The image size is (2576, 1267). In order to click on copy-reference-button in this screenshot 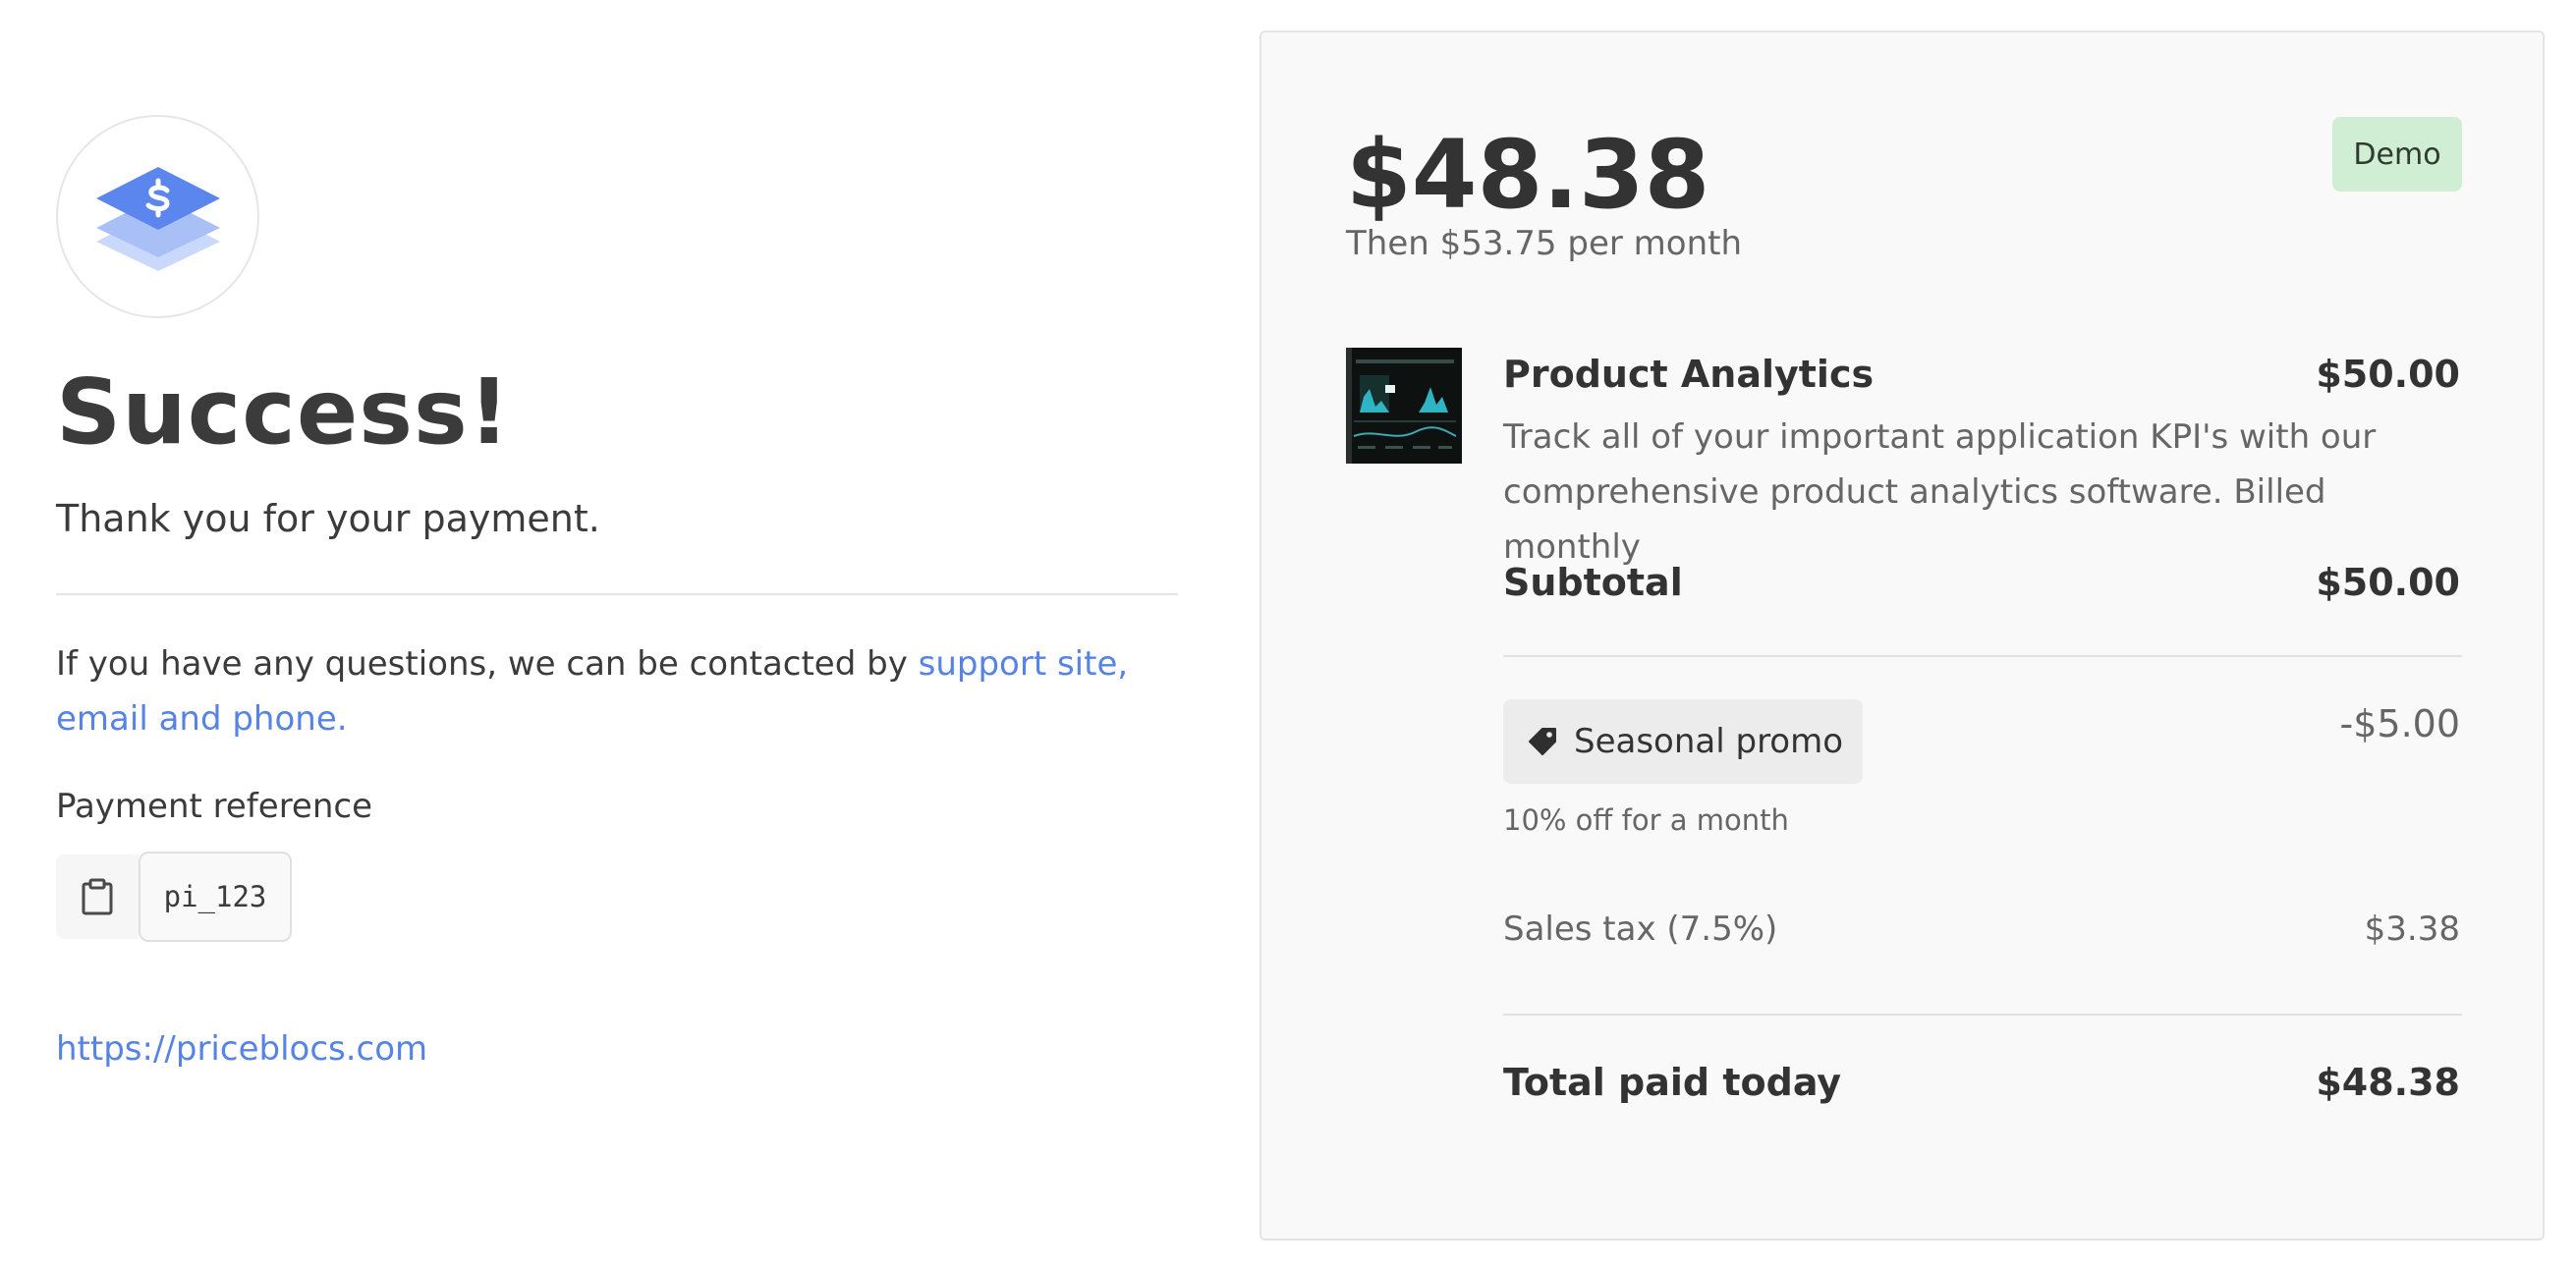, I will do `click(97, 896)`.